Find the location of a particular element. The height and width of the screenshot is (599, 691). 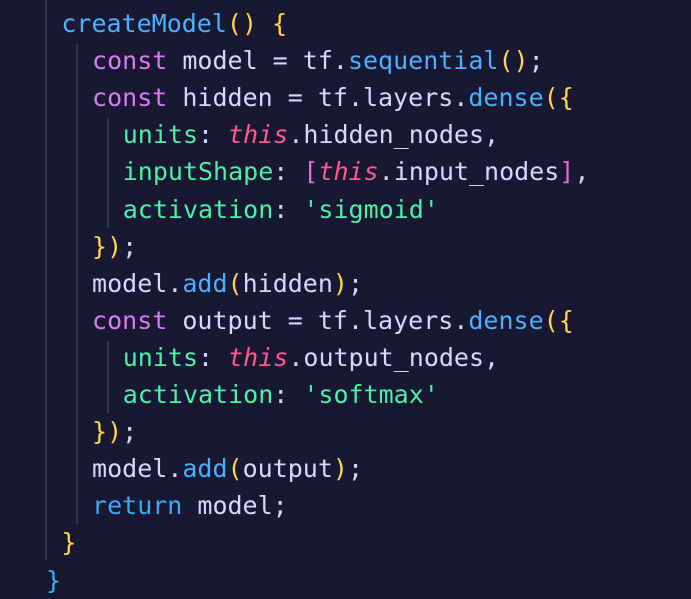

code-line: model.add(output); is located at coordinates (227, 468).